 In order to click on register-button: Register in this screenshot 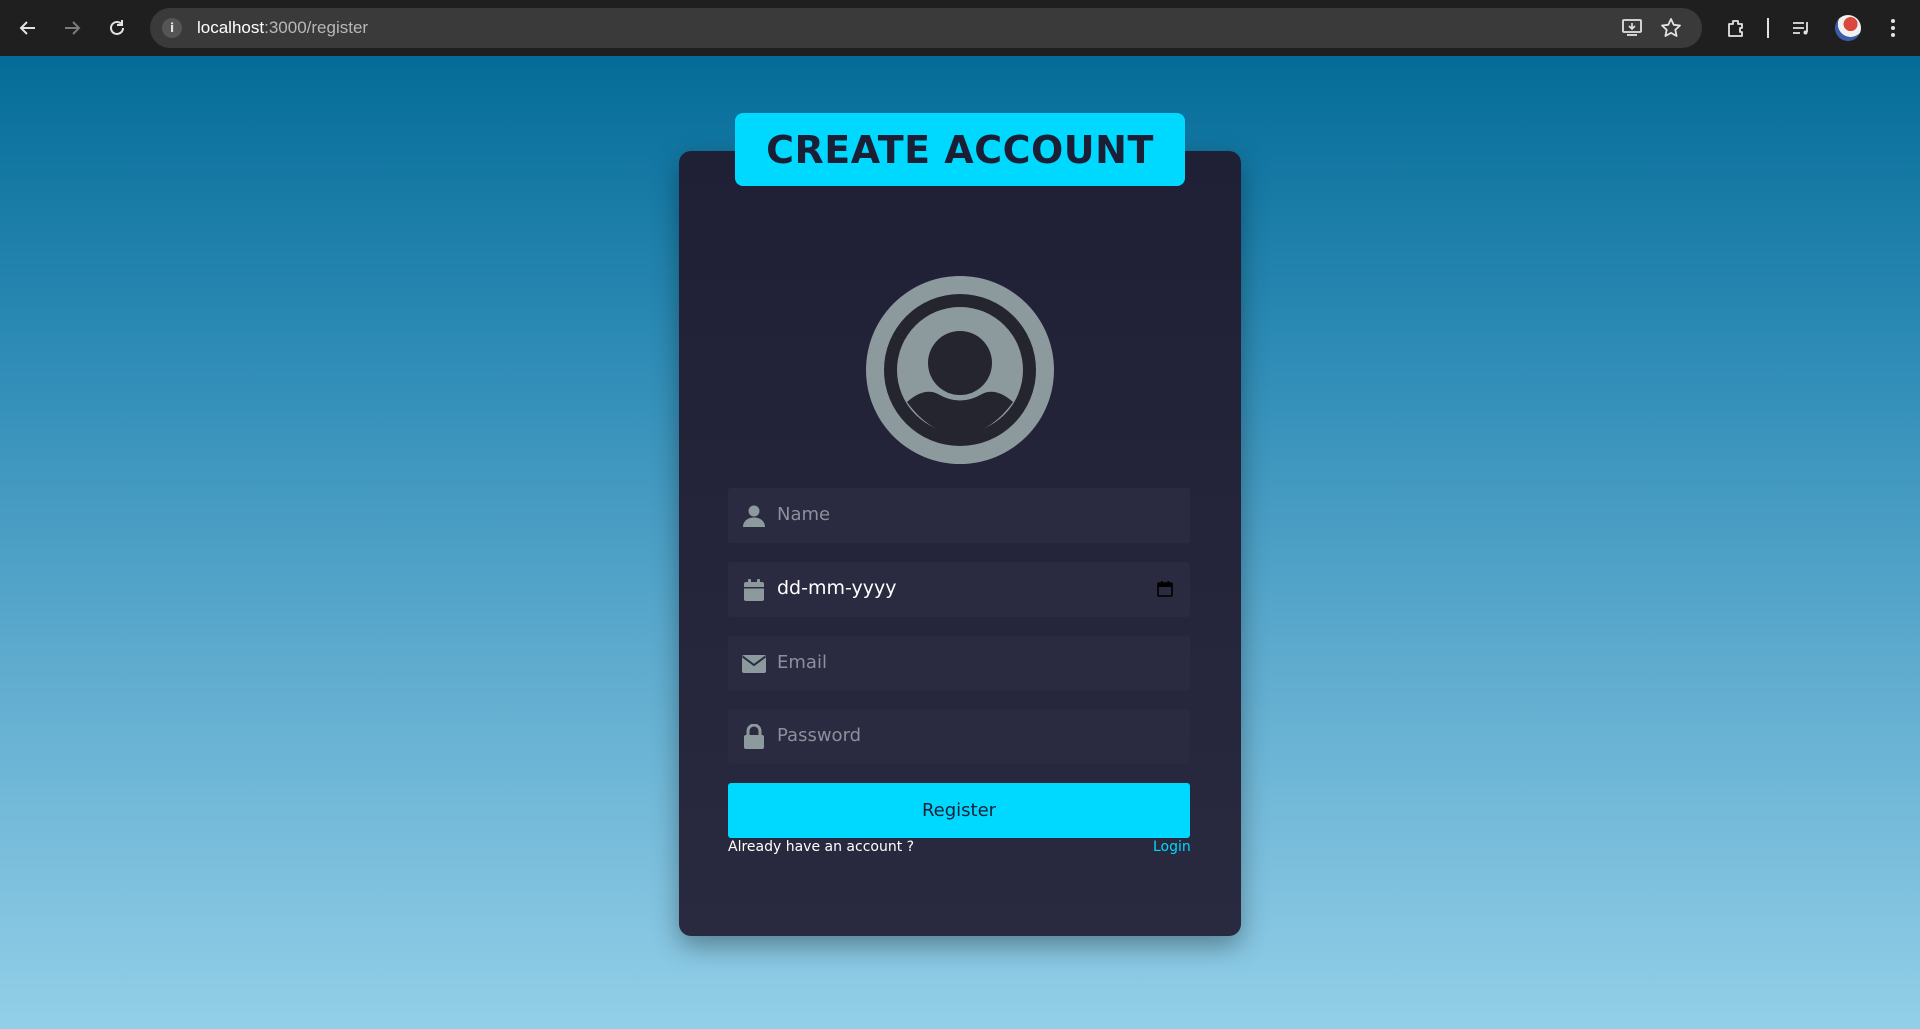, I will do `click(959, 810)`.